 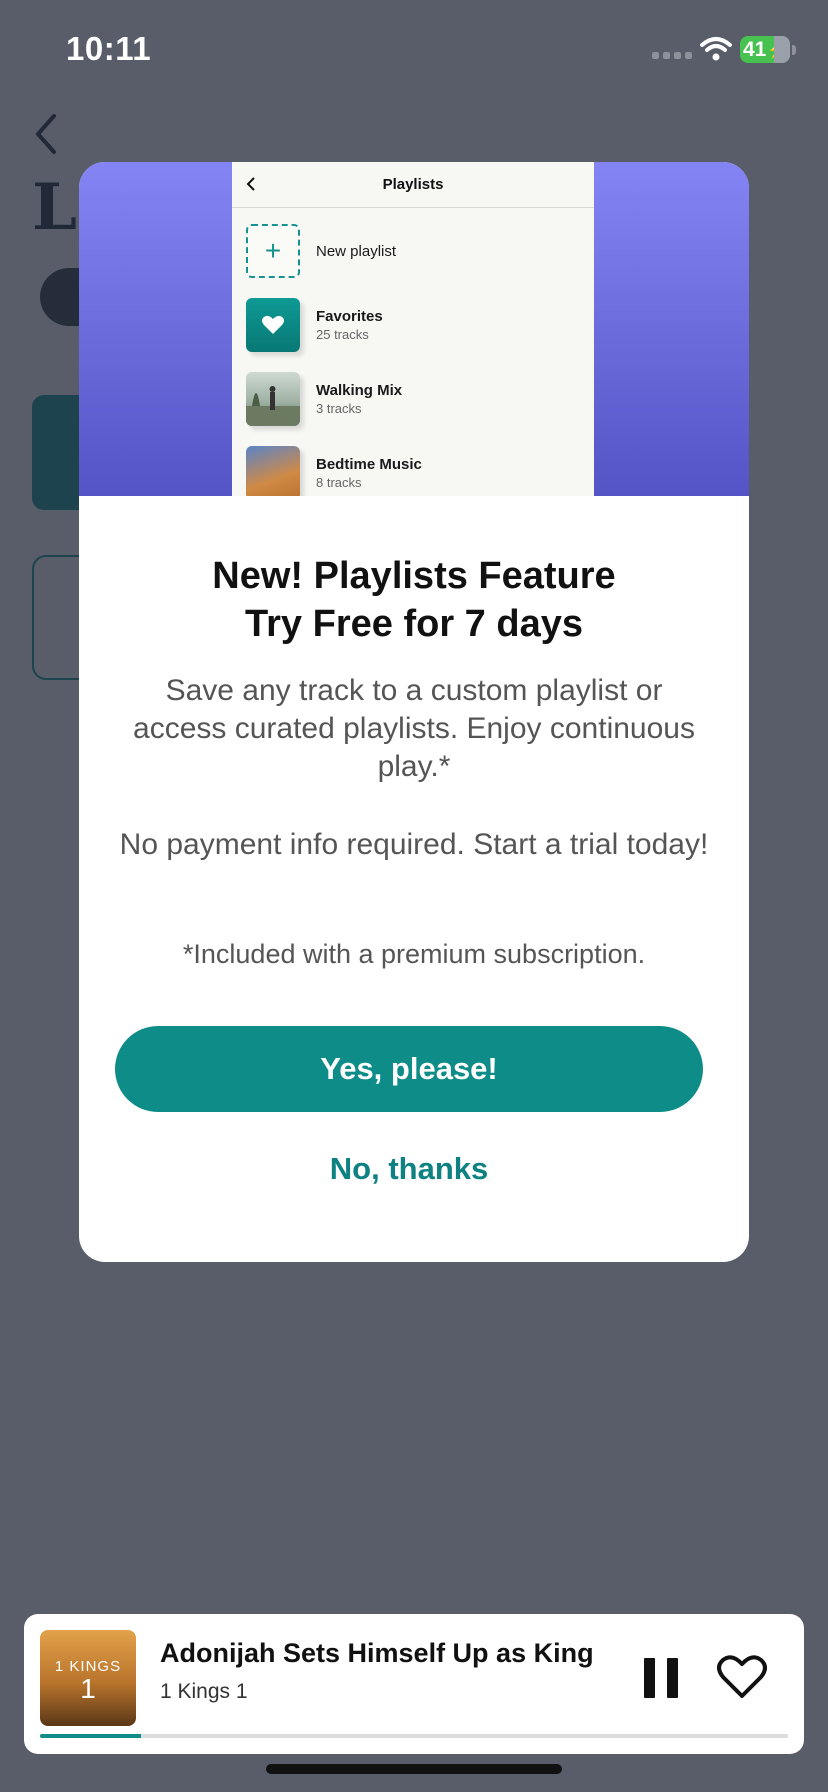 I want to click on wifi-icon, so click(x=716, y=49).